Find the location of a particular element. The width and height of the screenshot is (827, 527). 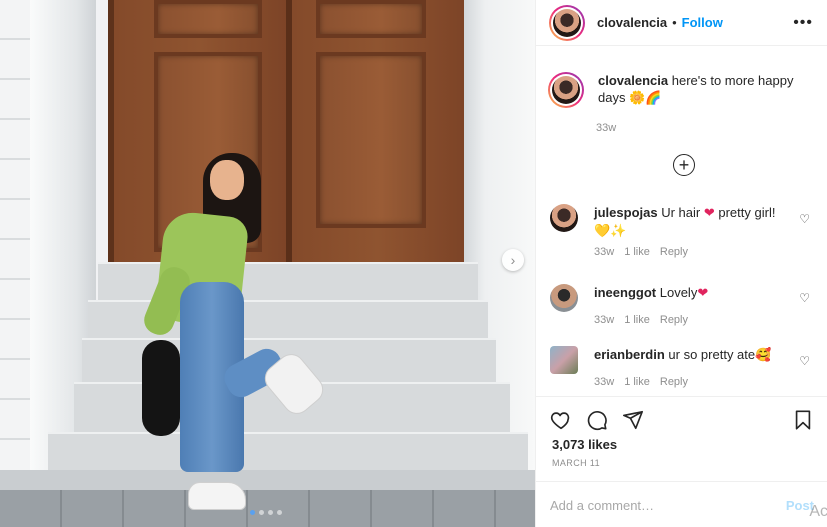

wall-siding is located at coordinates (15, 235).